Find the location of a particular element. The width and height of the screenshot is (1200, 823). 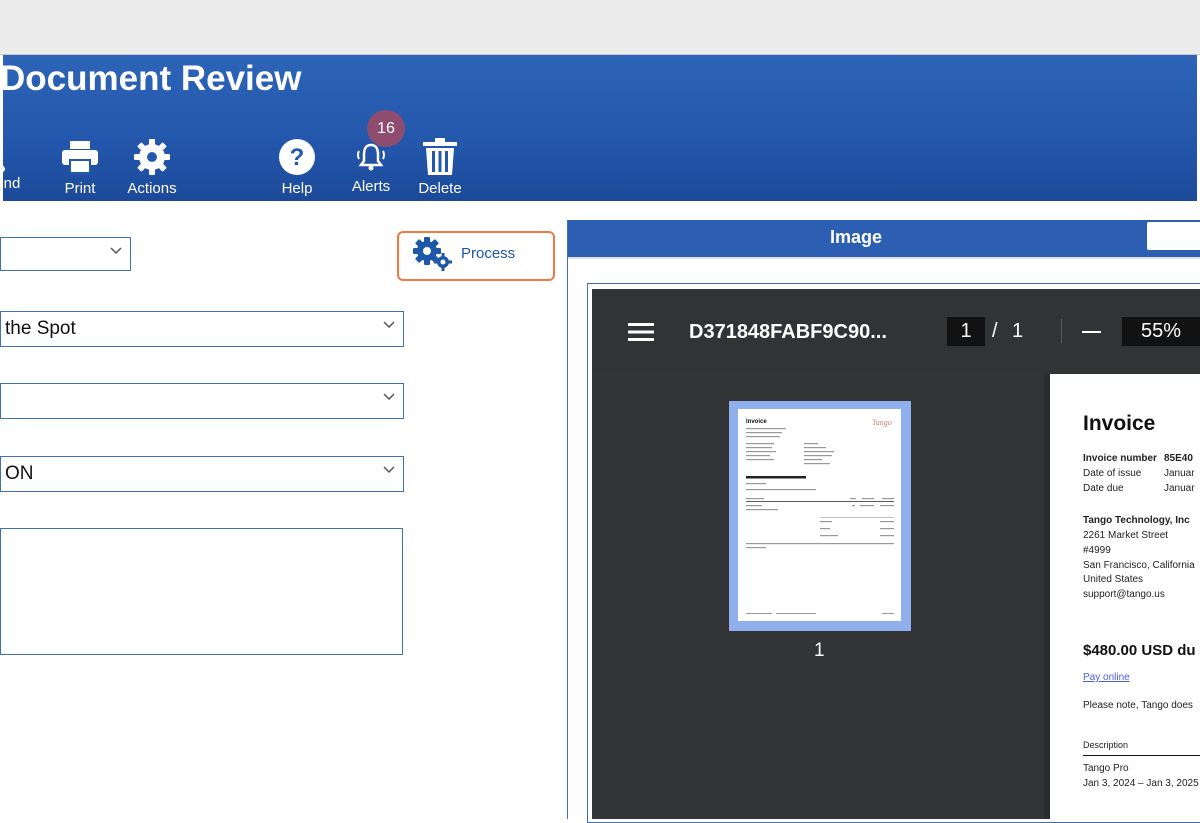

print-button: Print is located at coordinates (80, 167).